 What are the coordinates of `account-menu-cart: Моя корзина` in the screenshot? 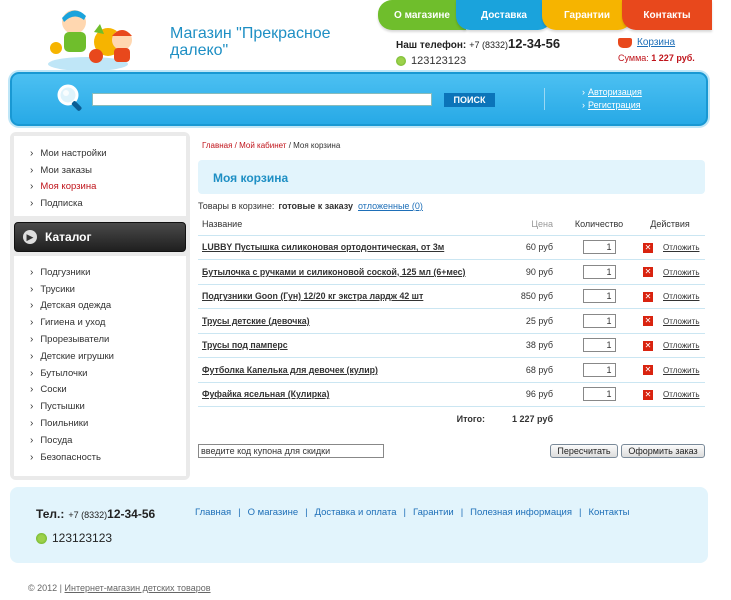 It's located at (100, 187).